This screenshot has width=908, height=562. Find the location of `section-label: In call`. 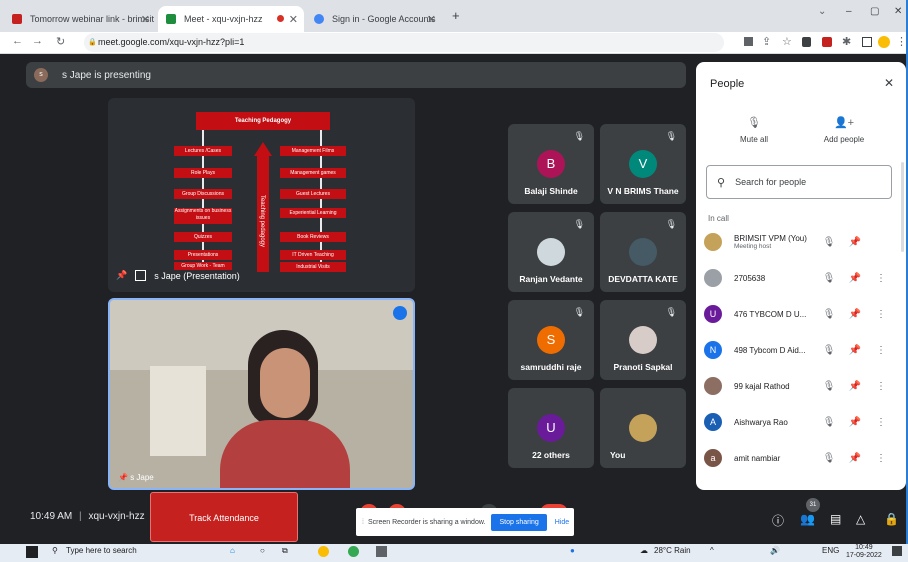

section-label: In call is located at coordinates (718, 218).